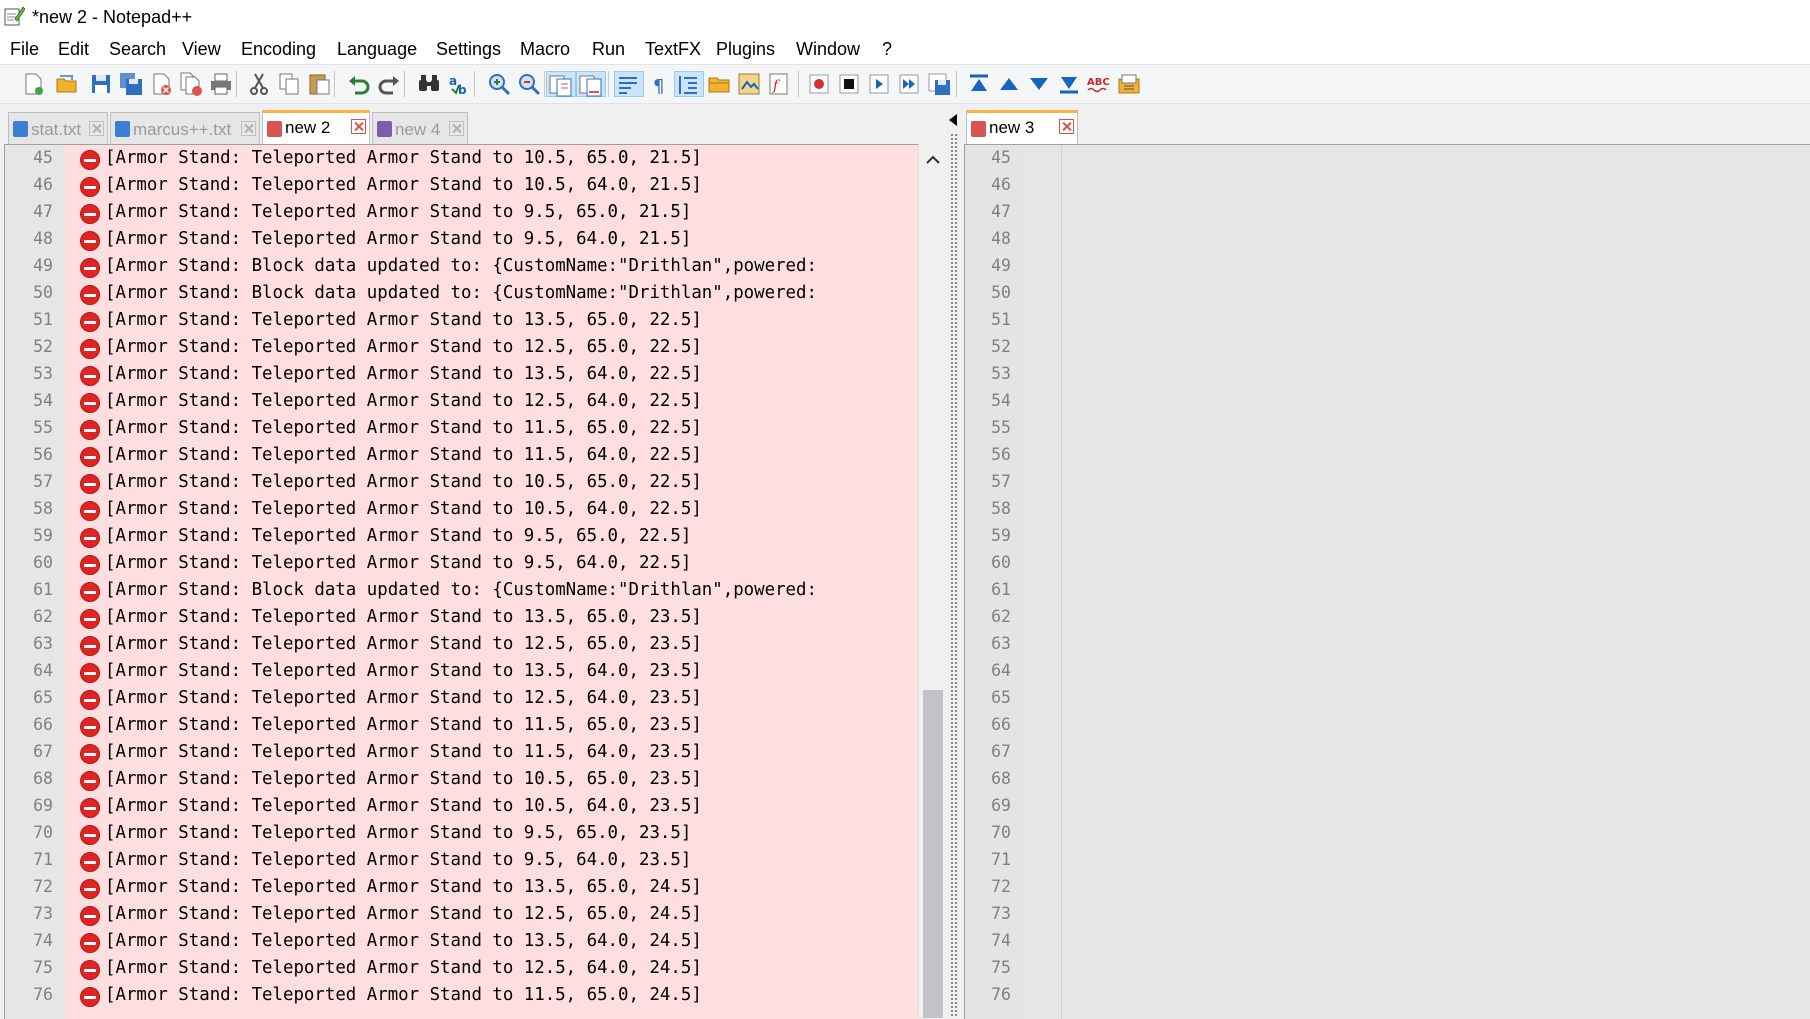 The height and width of the screenshot is (1019, 1810). I want to click on menu-macro: Macro, so click(545, 49).